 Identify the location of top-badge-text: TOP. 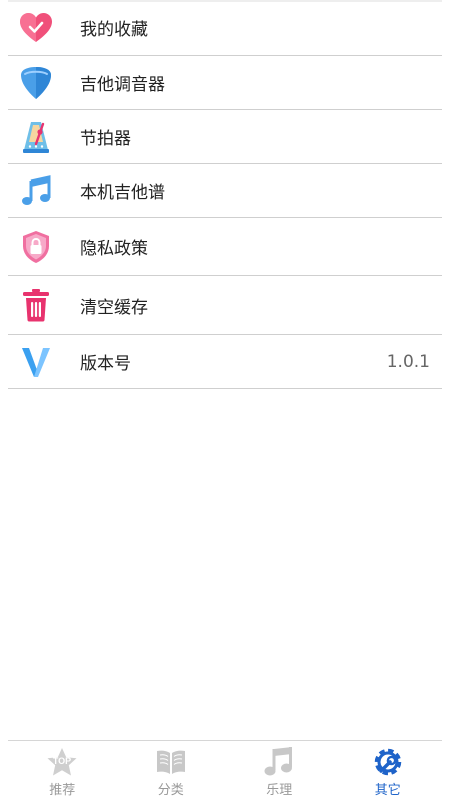
(62, 761).